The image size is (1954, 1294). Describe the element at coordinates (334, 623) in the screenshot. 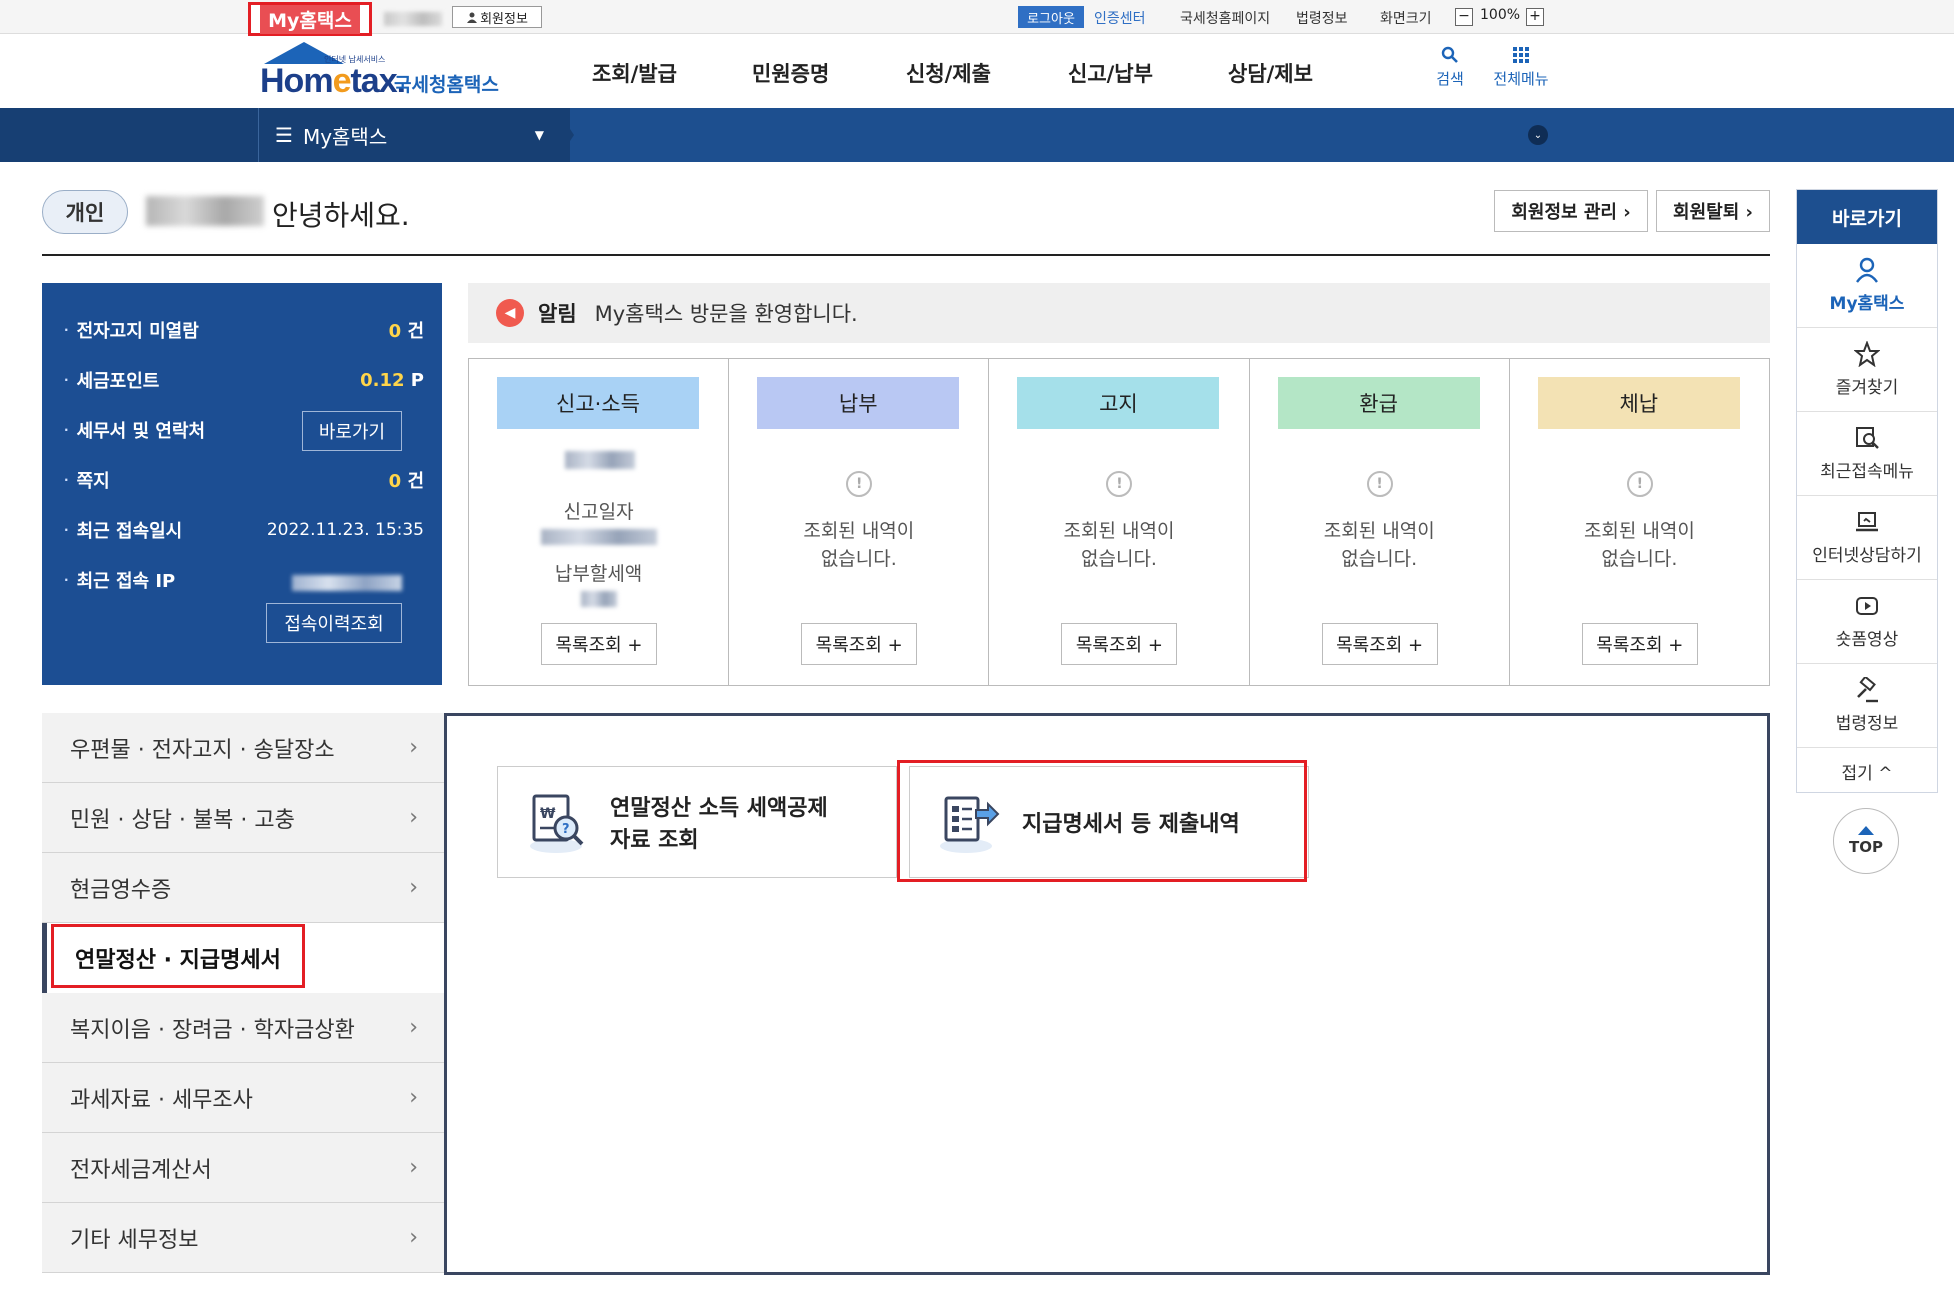

I see `access-history-button: 접속이력조회` at that location.